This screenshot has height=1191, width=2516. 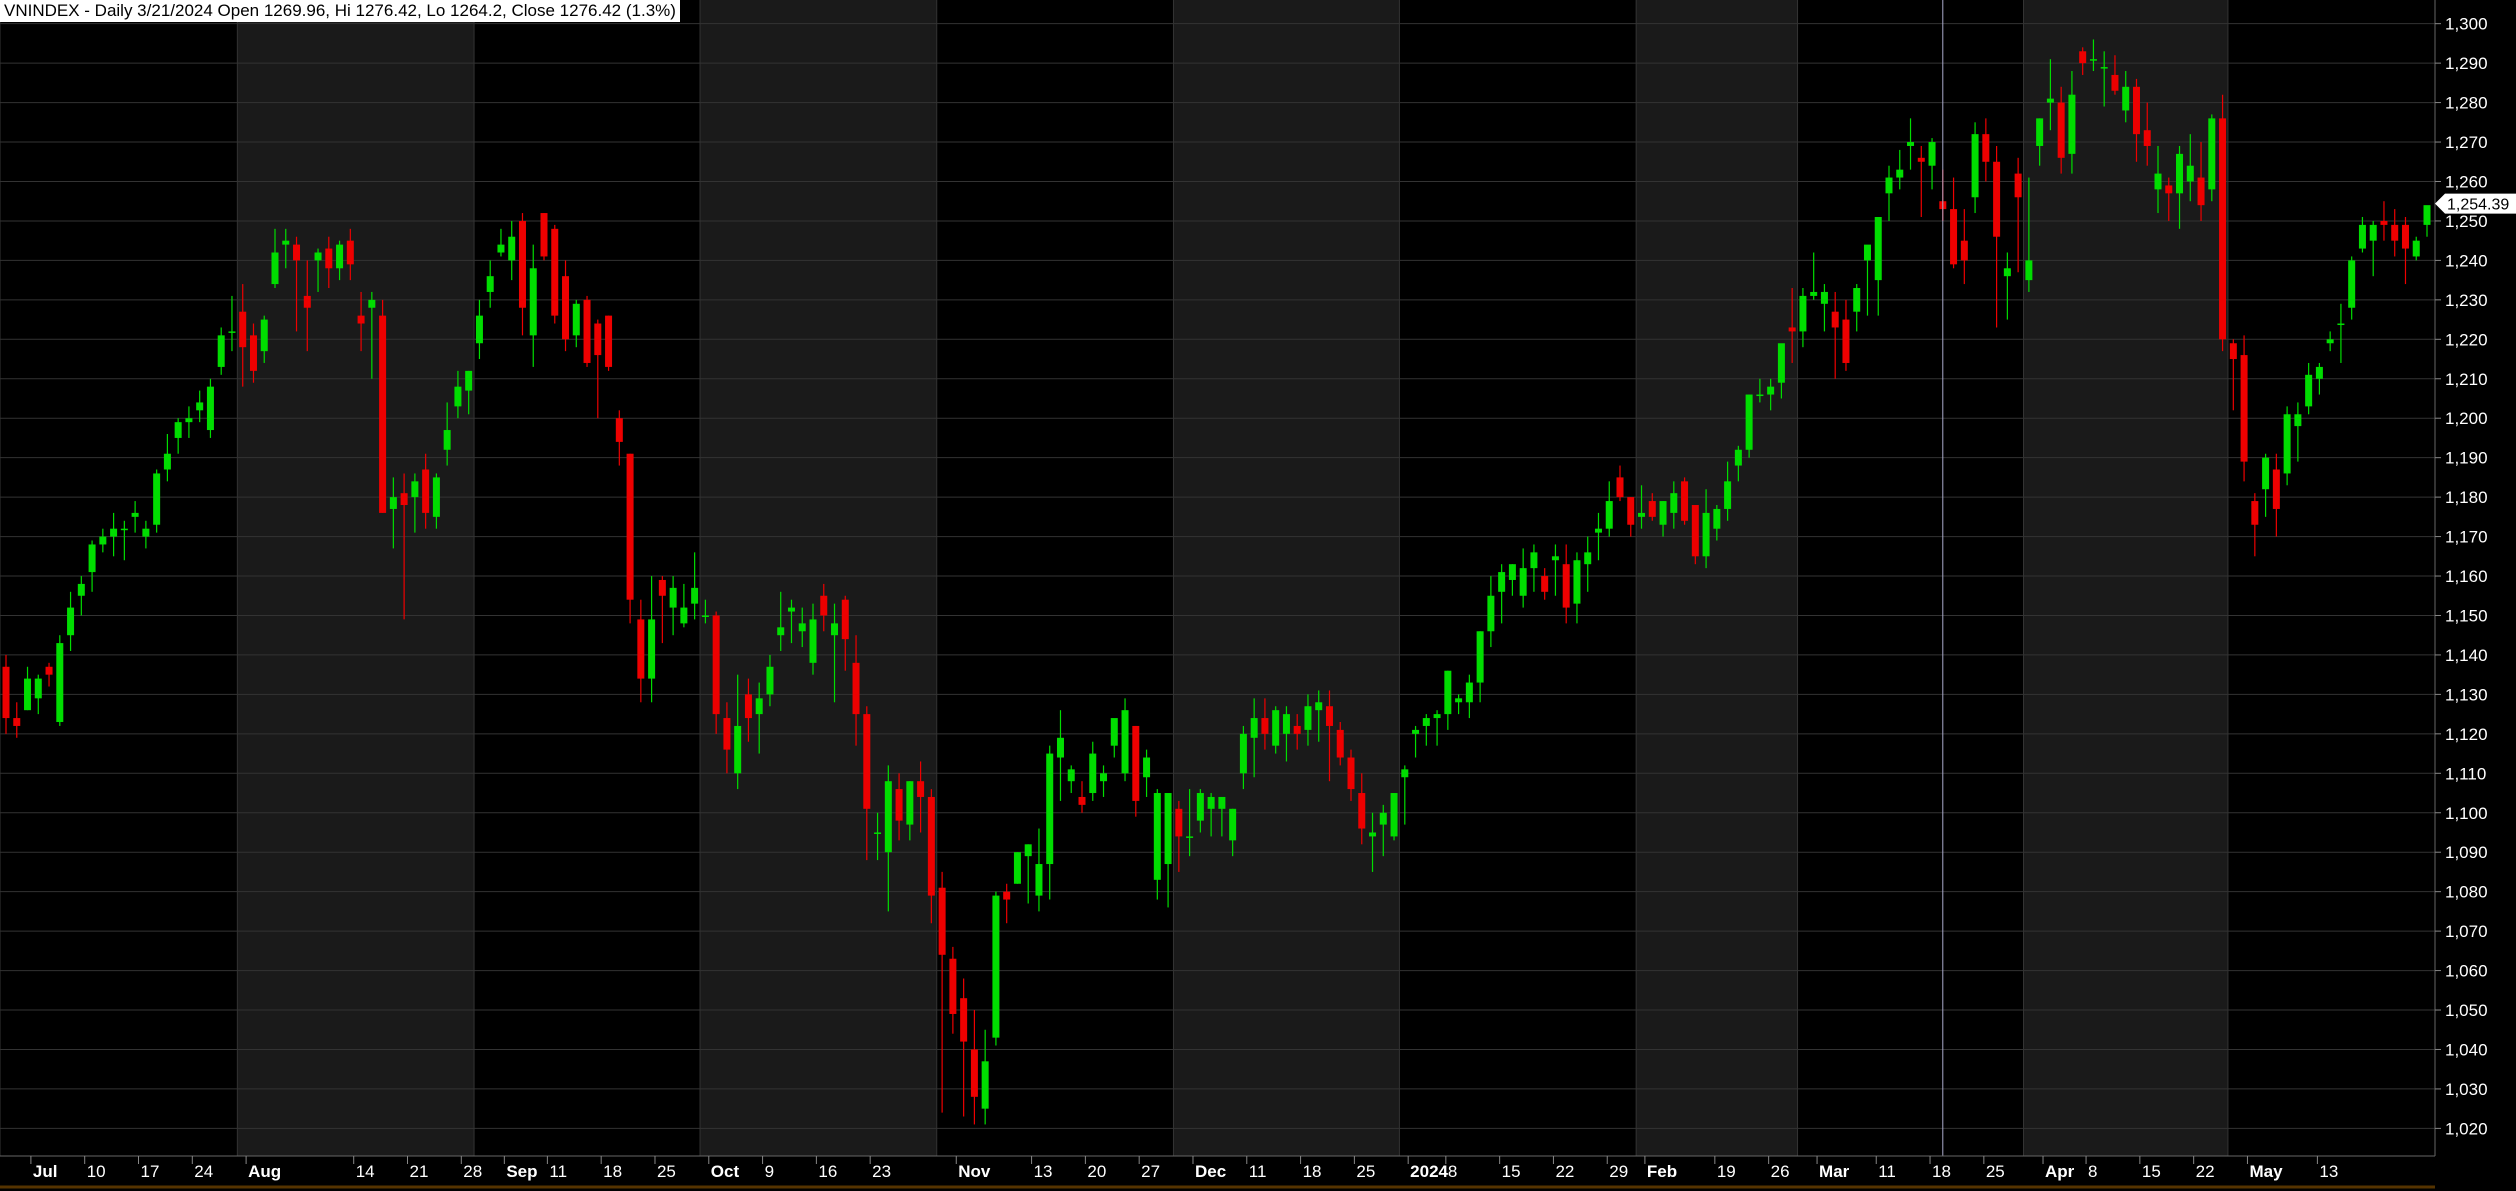 What do you see at coordinates (1210, 1171) in the screenshot?
I see `x-tick-label: Dec` at bounding box center [1210, 1171].